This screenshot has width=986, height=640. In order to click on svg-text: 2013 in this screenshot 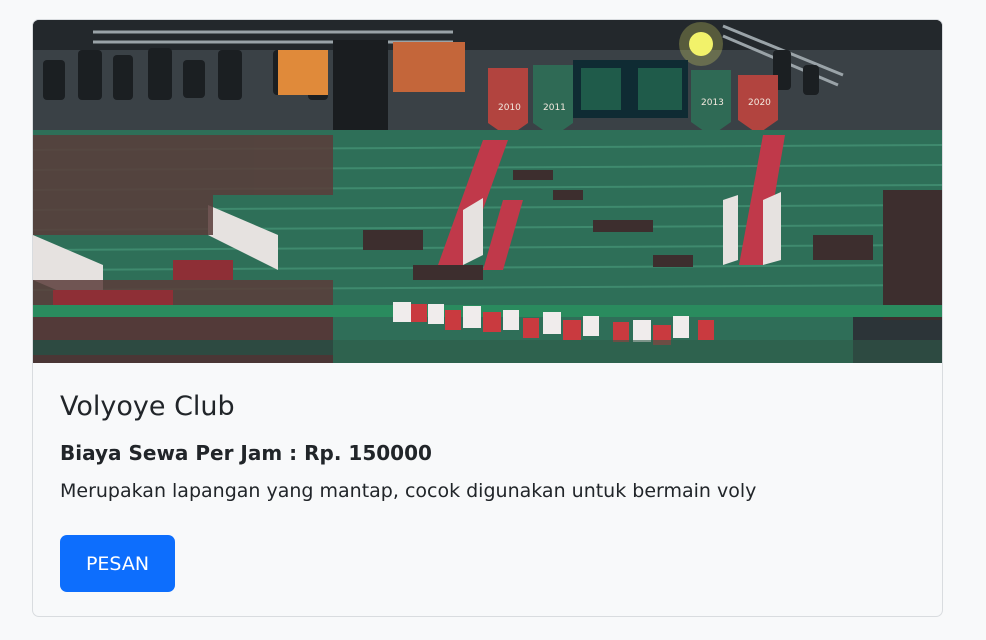, I will do `click(712, 103)`.